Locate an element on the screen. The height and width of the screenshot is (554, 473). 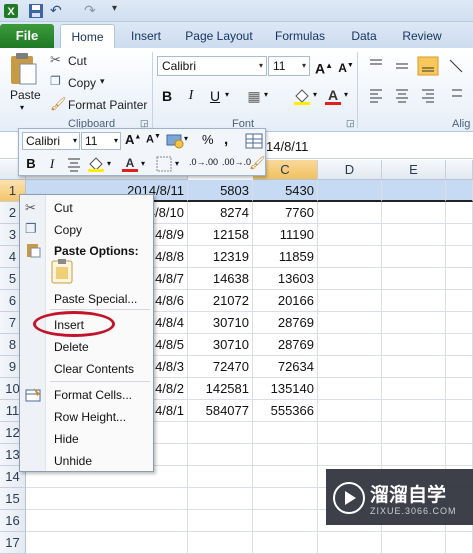
mini-bold-button: B is located at coordinates (31, 164).